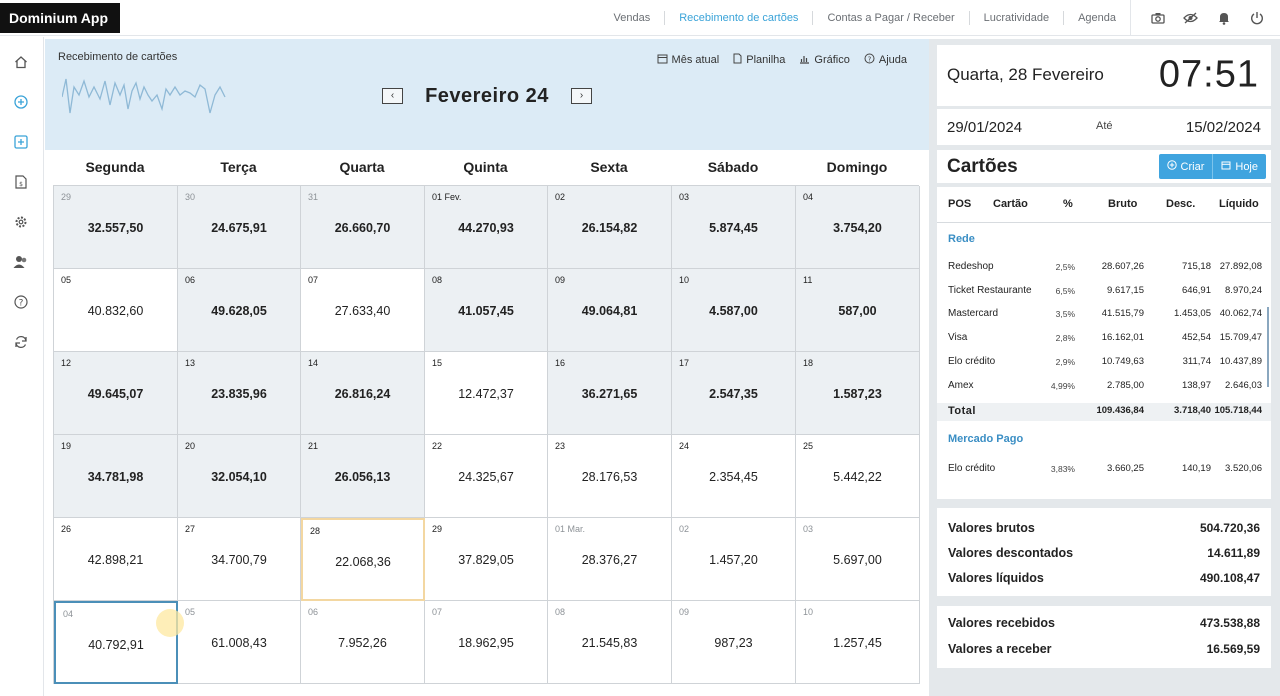 This screenshot has width=1280, height=696. What do you see at coordinates (1065, 267) in the screenshot?
I see `card-percent: 2,5%` at bounding box center [1065, 267].